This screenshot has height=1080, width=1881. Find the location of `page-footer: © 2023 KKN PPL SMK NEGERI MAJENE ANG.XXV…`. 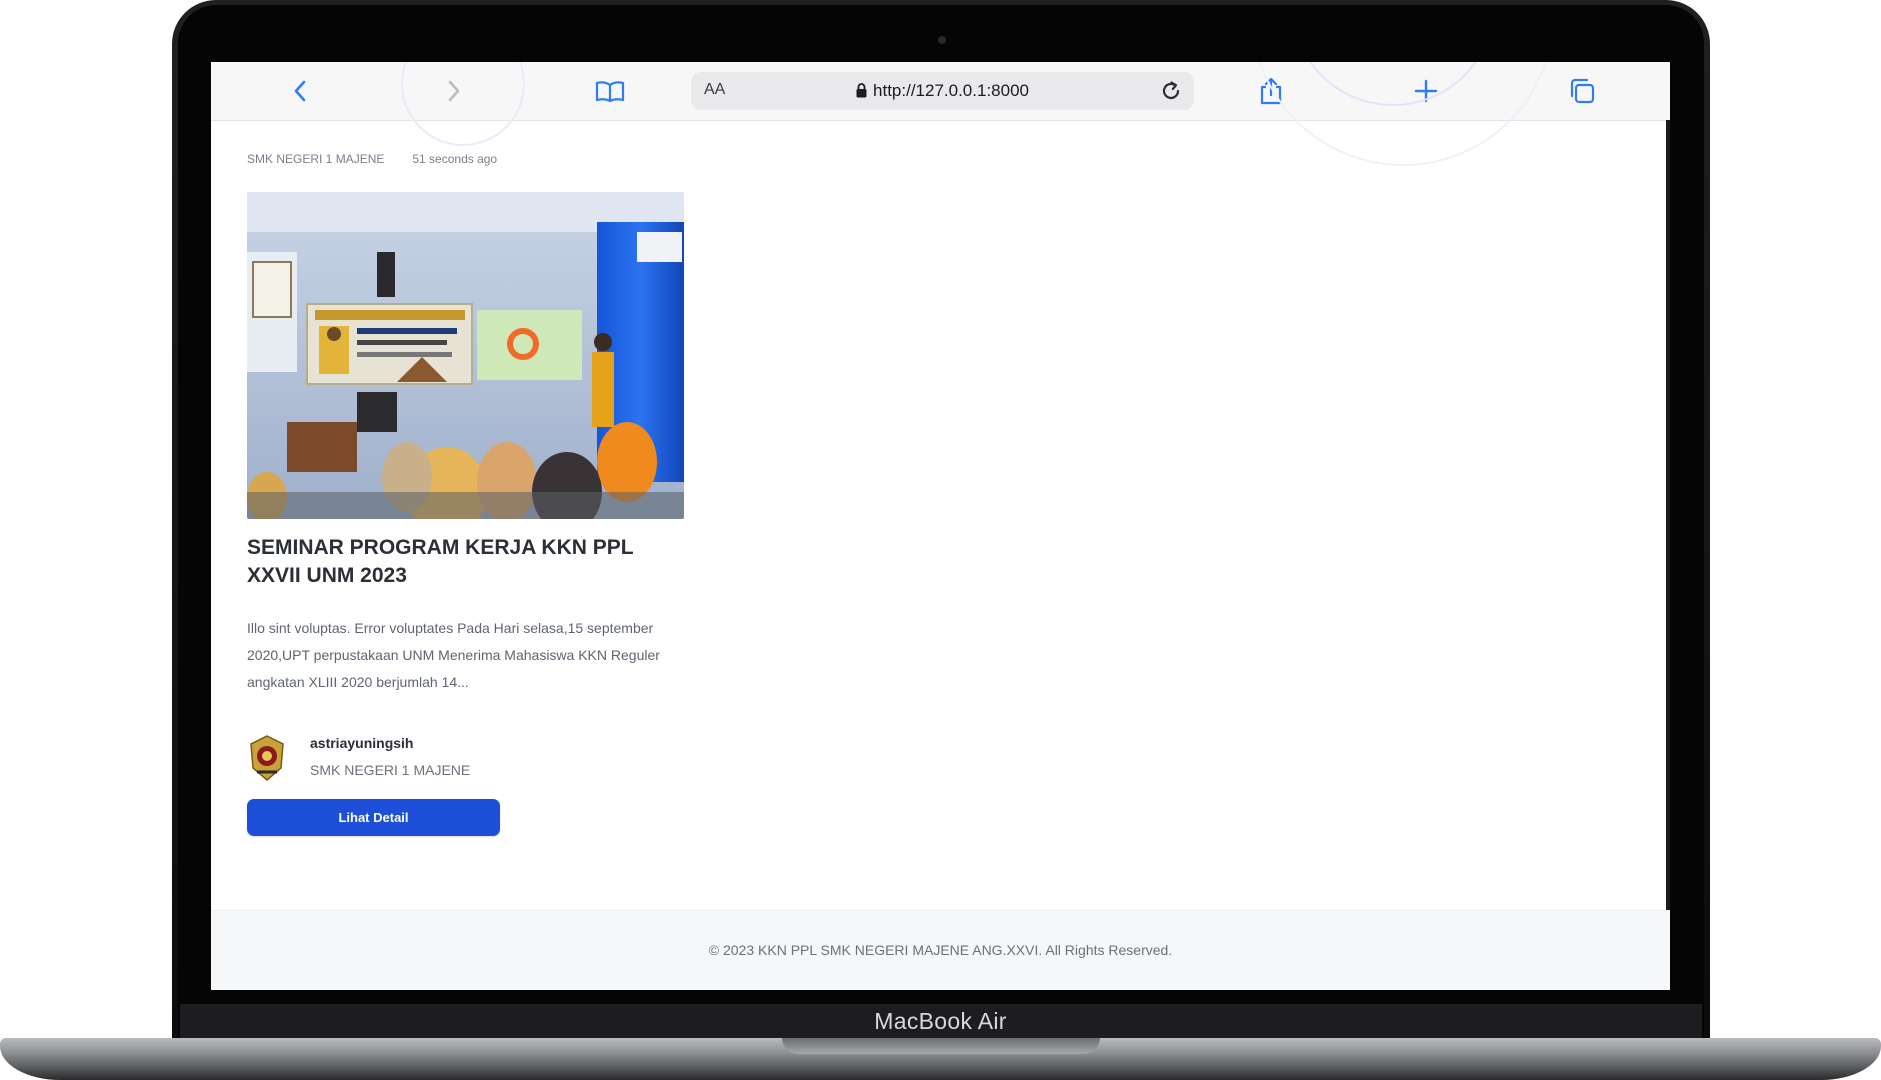

page-footer: © 2023 KKN PPL SMK NEGERI MAJENE ANG.XXV… is located at coordinates (940, 950).